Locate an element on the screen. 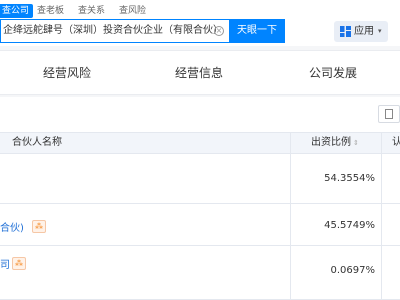  nav-item-business-risk: 经营风险 is located at coordinates (67, 73).